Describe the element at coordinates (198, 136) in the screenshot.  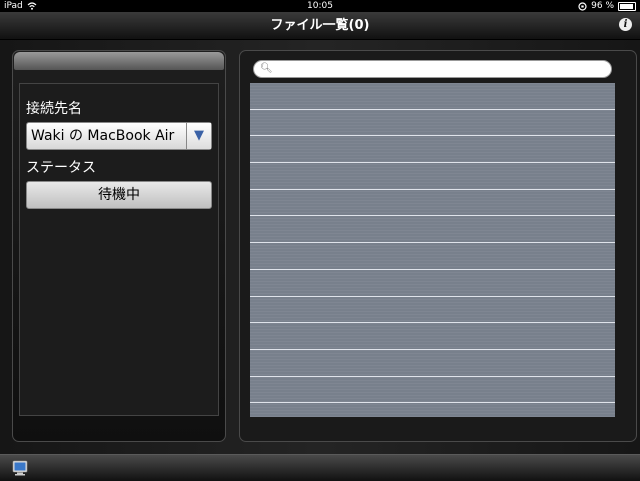
I see `dropdown-arrow-icon: ▼` at that location.